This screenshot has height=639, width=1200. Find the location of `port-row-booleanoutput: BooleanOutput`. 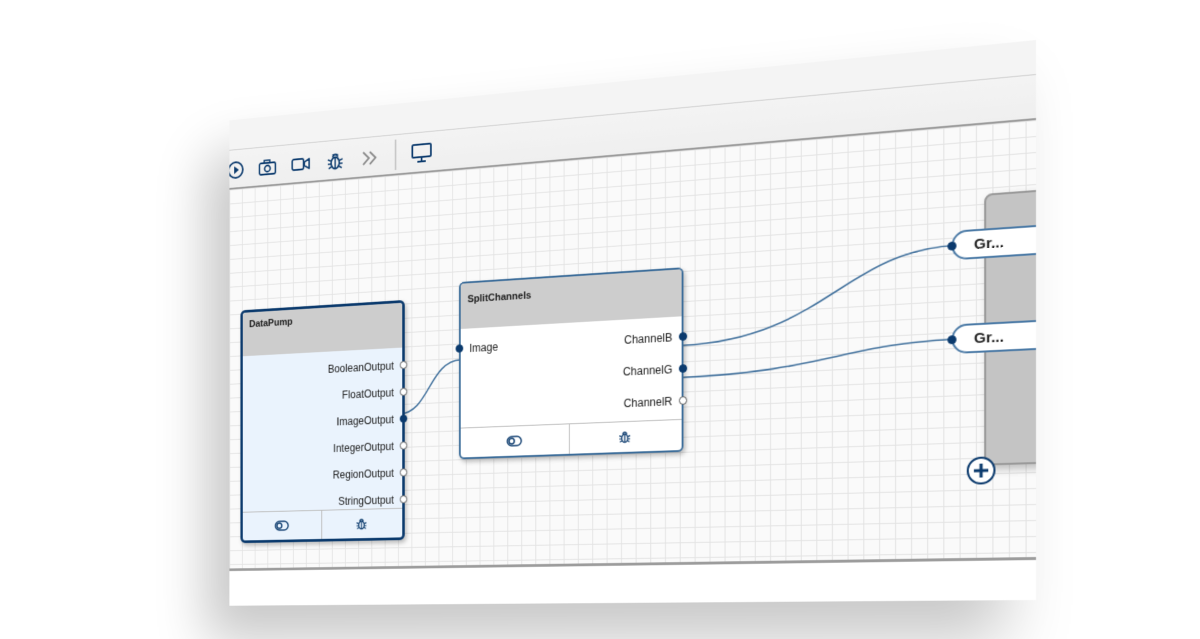

port-row-booleanoutput: BooleanOutput is located at coordinates (361, 368).